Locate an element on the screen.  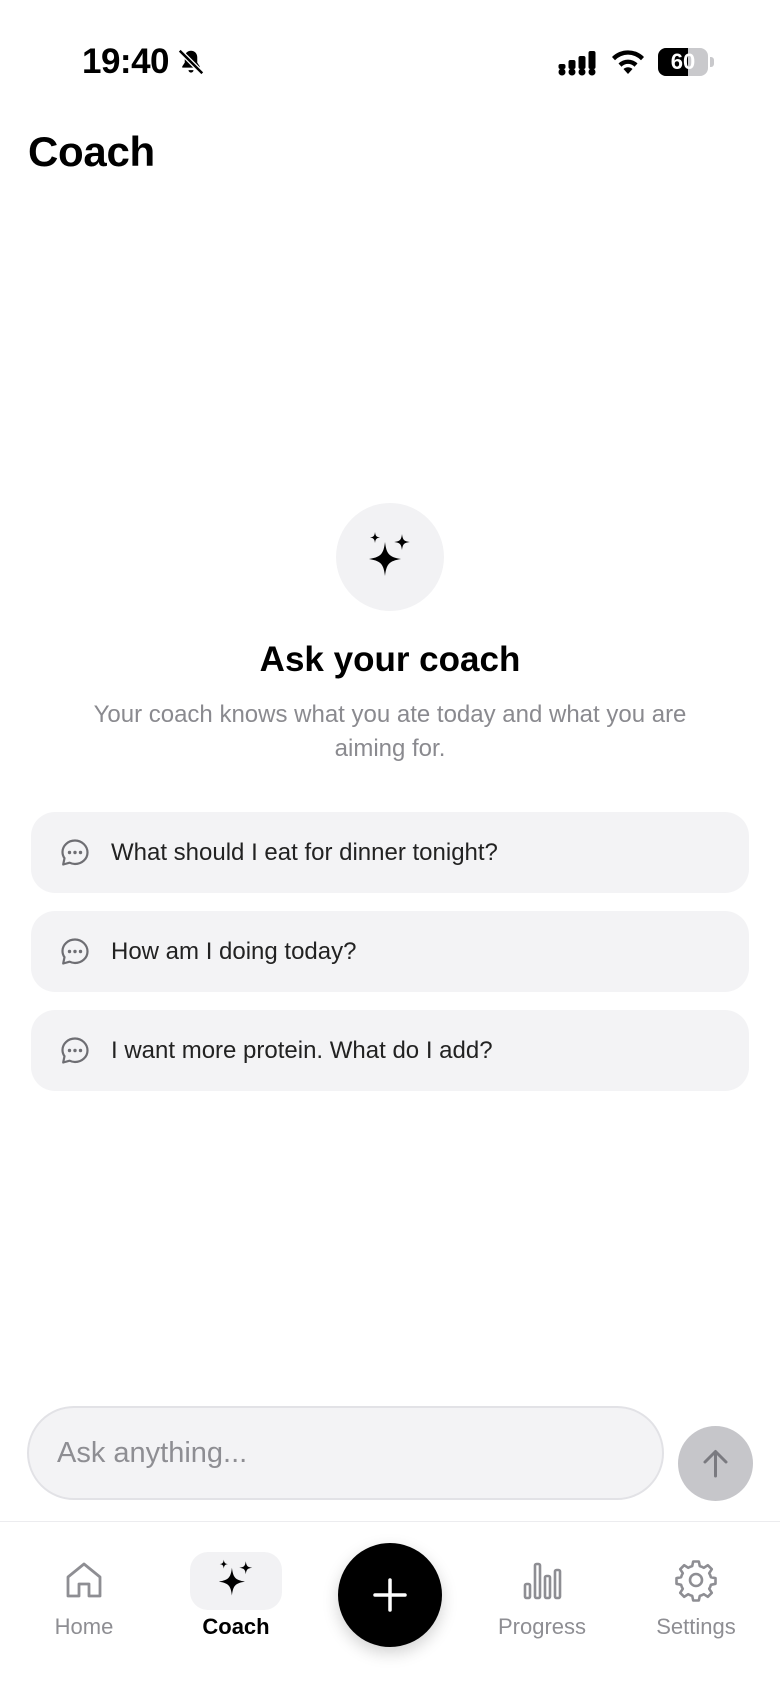
tab-label: Settings is located at coordinates (696, 1626).